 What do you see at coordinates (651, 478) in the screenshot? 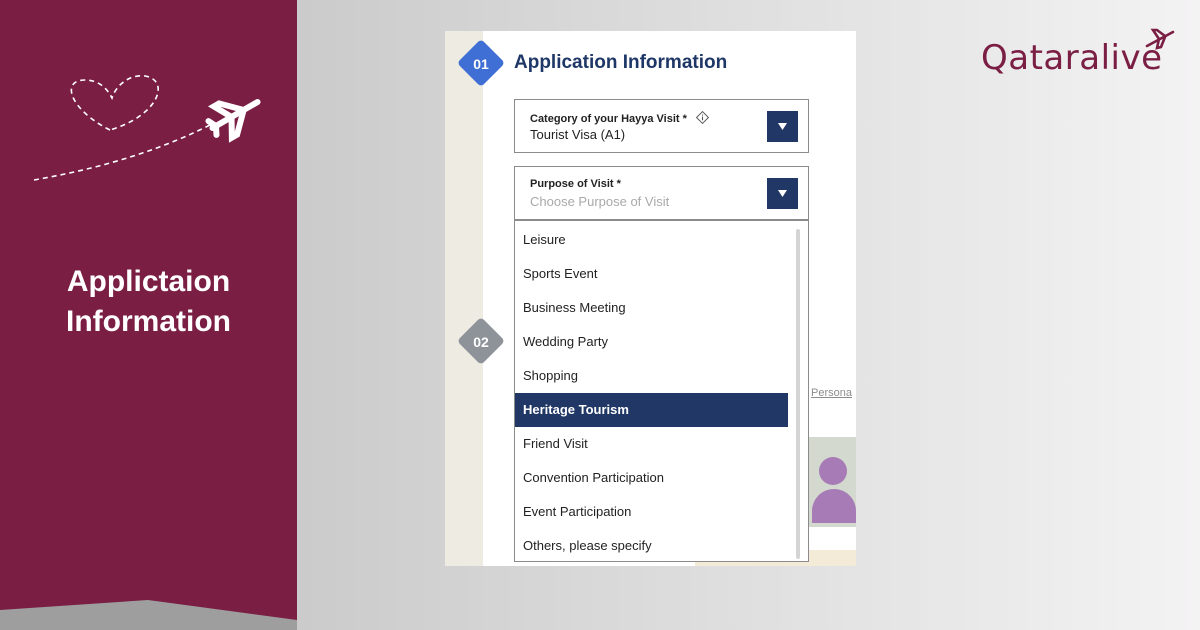
I see `purpose-option-convention-participation: Convention Participation` at bounding box center [651, 478].